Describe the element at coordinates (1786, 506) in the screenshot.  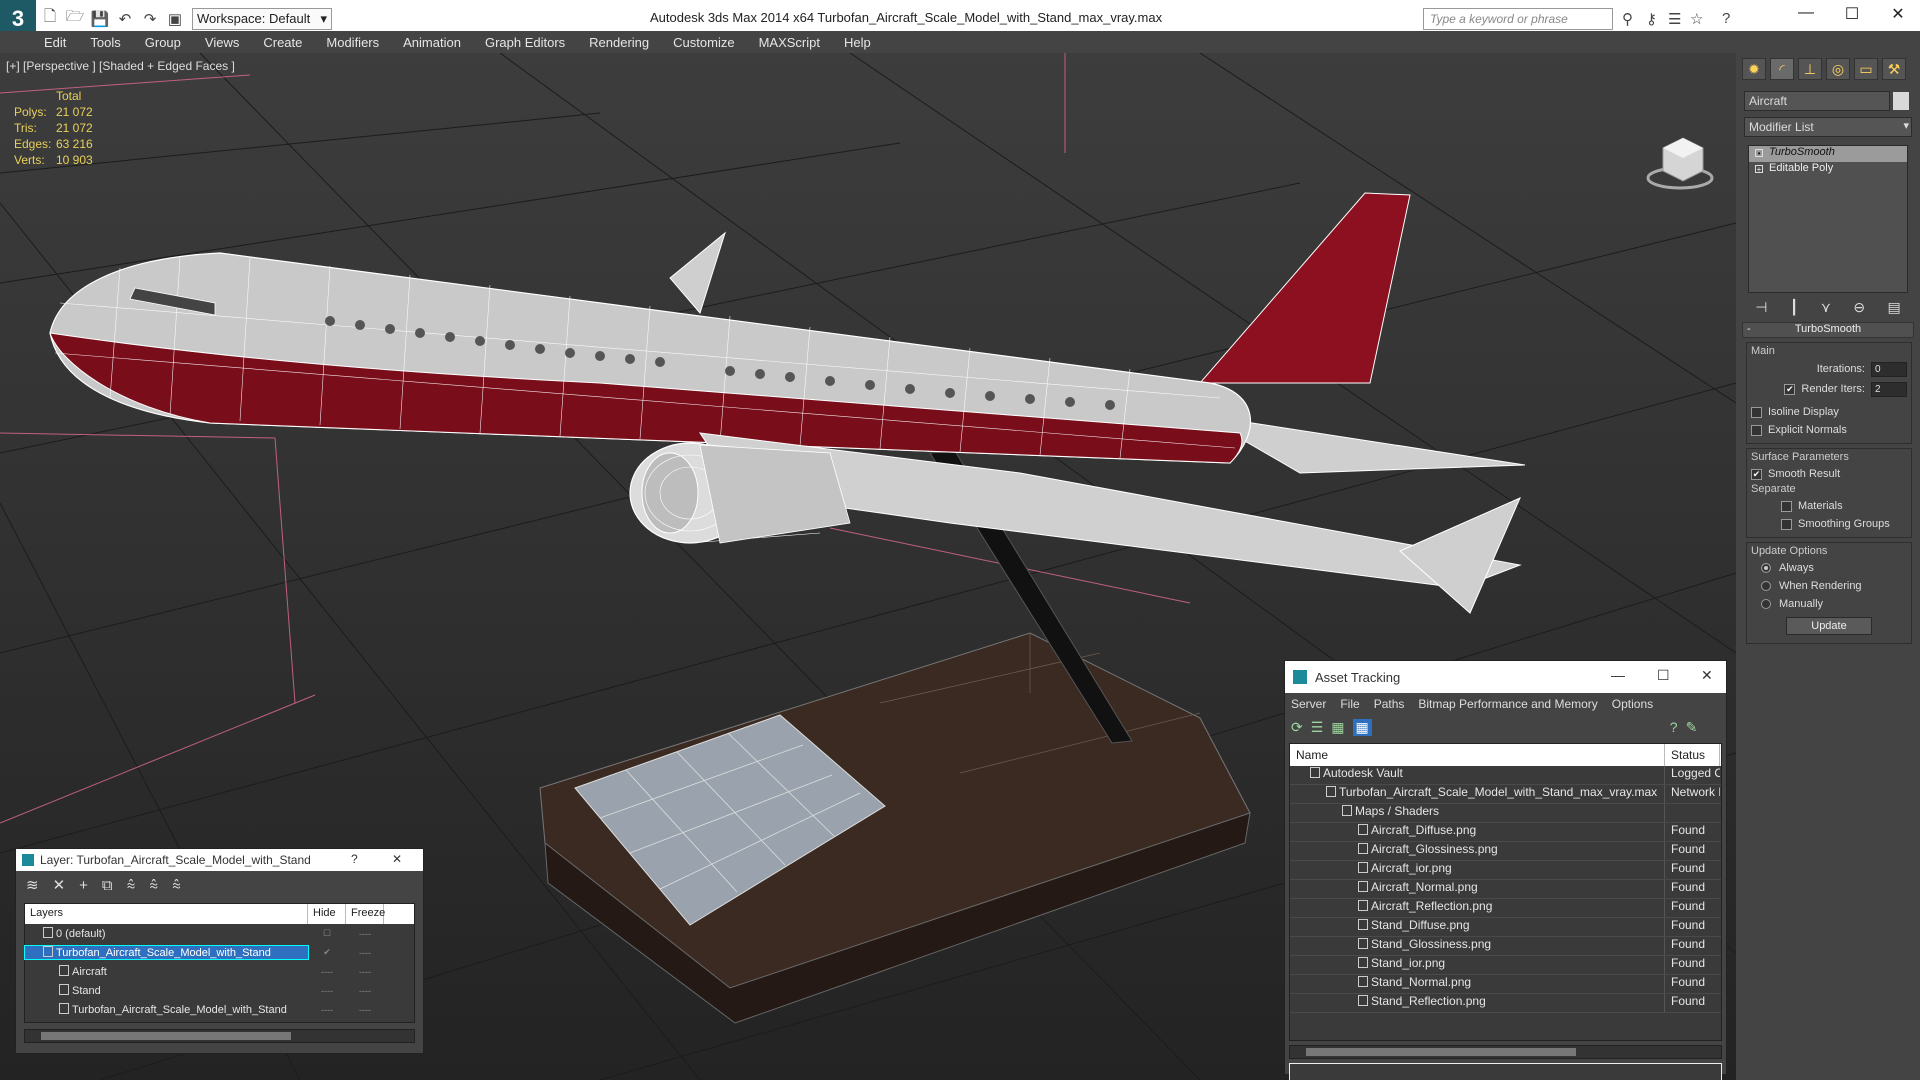
I see `materials-checkbox` at that location.